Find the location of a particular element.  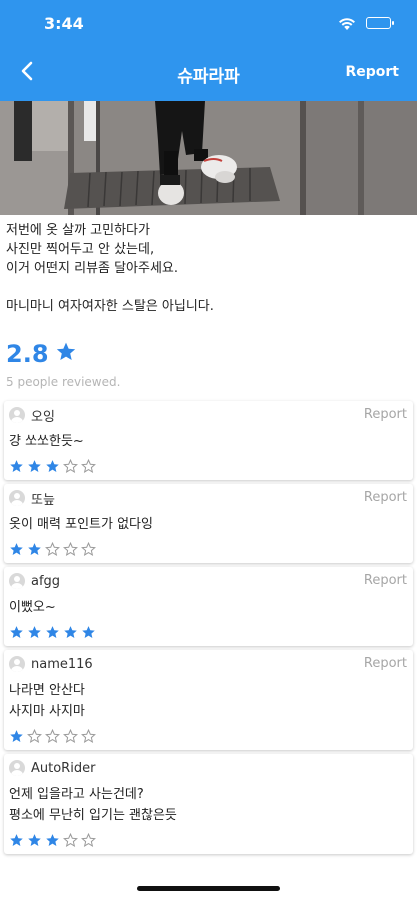

wifi-icon is located at coordinates (347, 23).